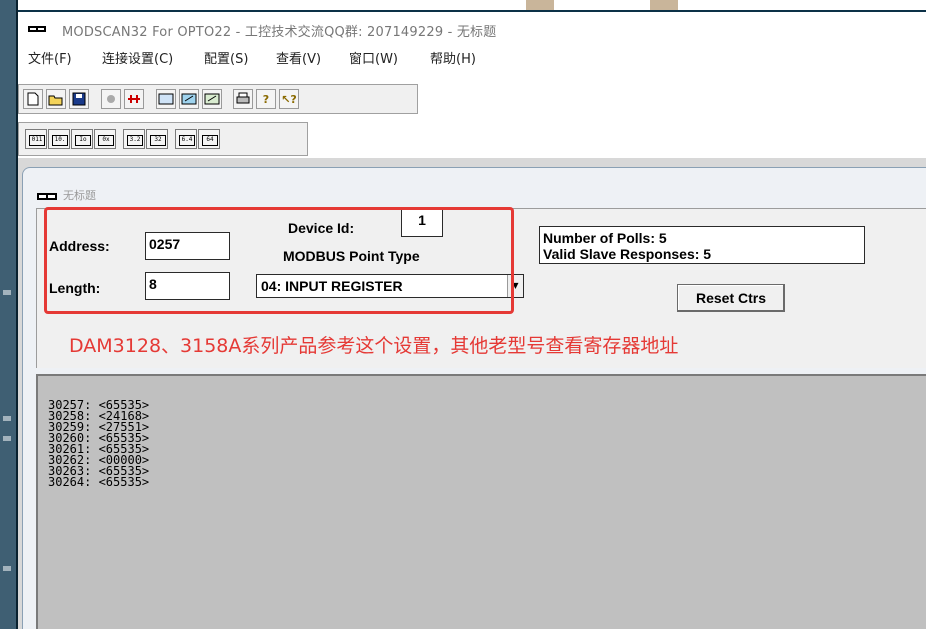  What do you see at coordinates (186, 139) in the screenshot?
I see `format-double-button: 6.4` at bounding box center [186, 139].